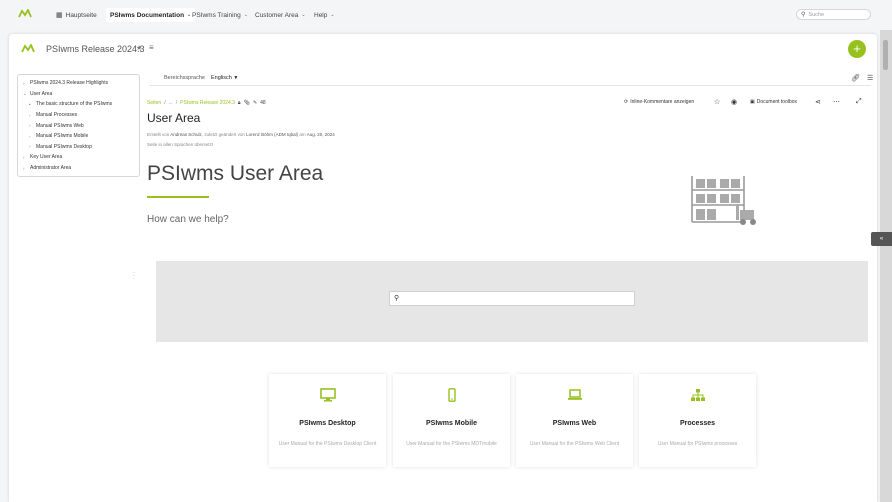  What do you see at coordinates (255, 103) in the screenshot?
I see `edit-icon: ✎` at bounding box center [255, 103].